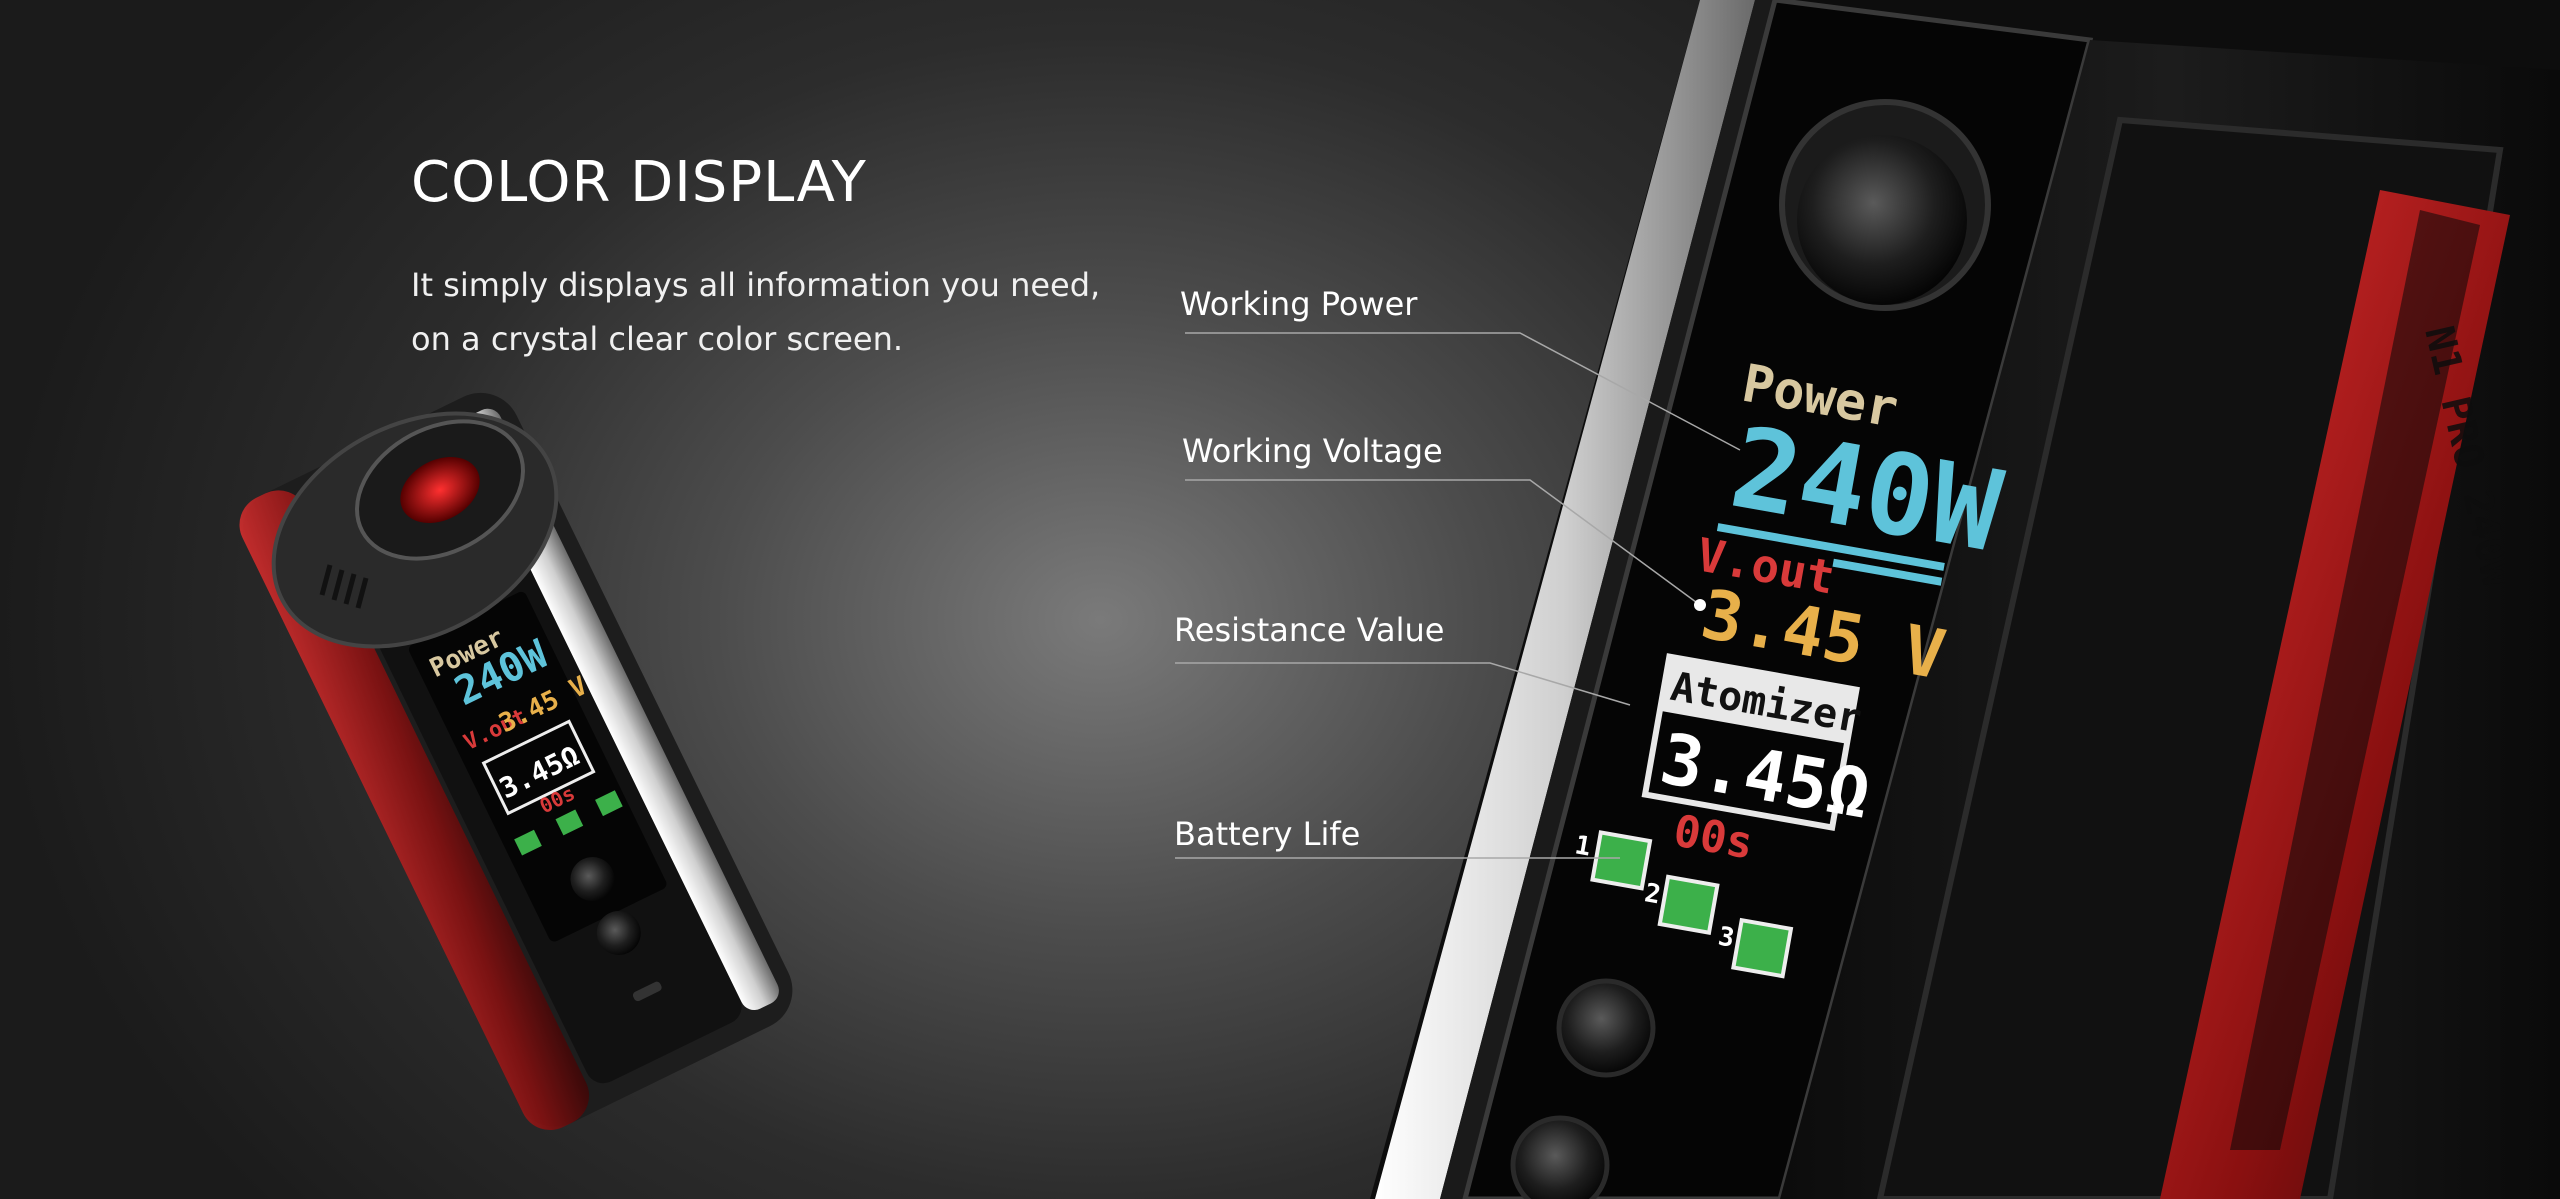  What do you see at coordinates (516, 761) in the screenshot?
I see `small-device: Power 240W V.out 3.45 V 3.45Ω 00s` at bounding box center [516, 761].